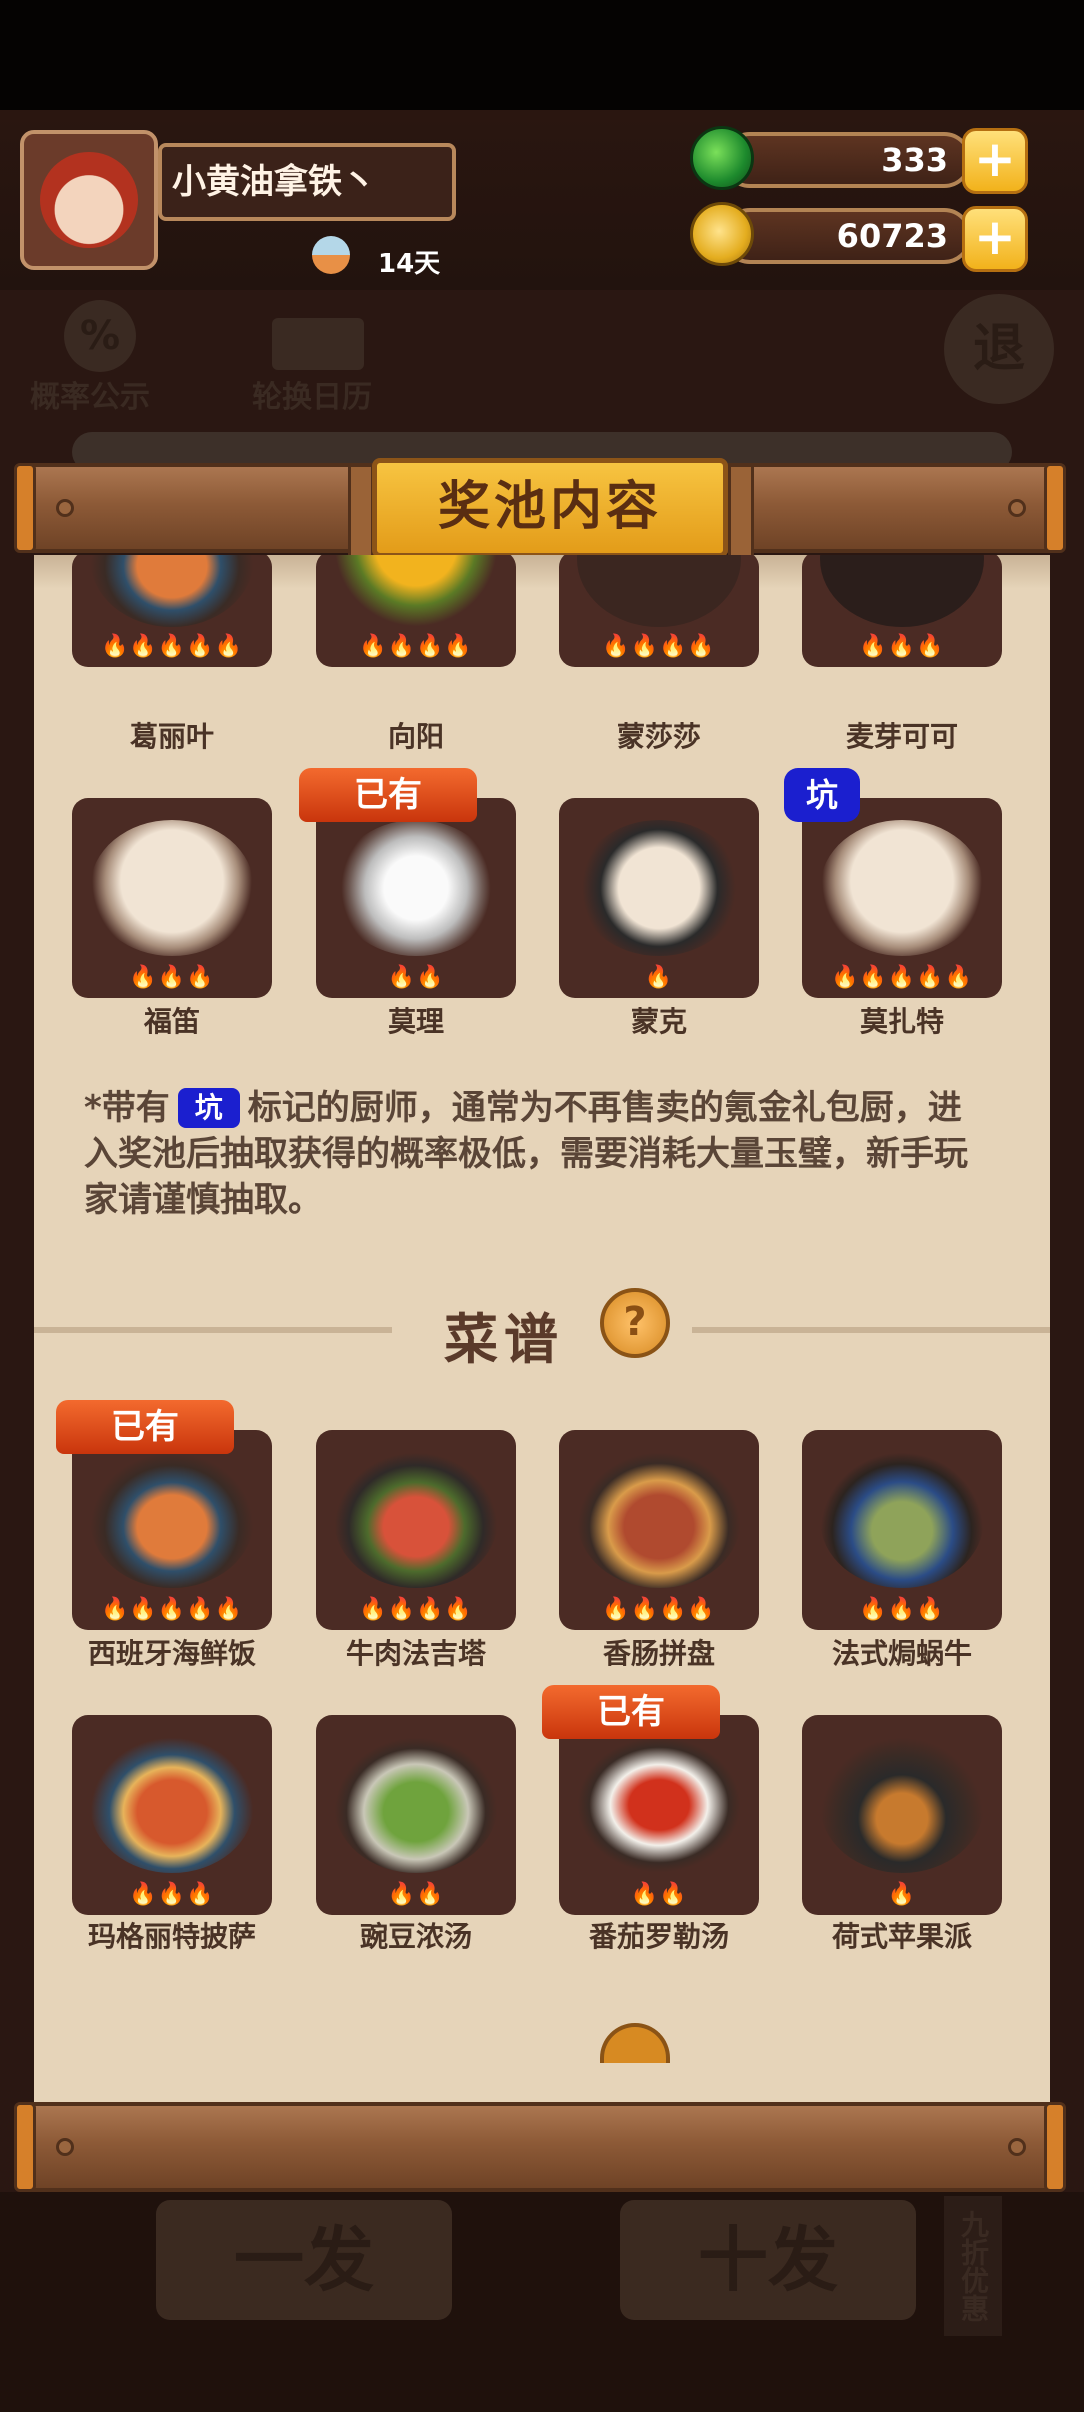  I want to click on help-icon-partial, so click(635, 2043).